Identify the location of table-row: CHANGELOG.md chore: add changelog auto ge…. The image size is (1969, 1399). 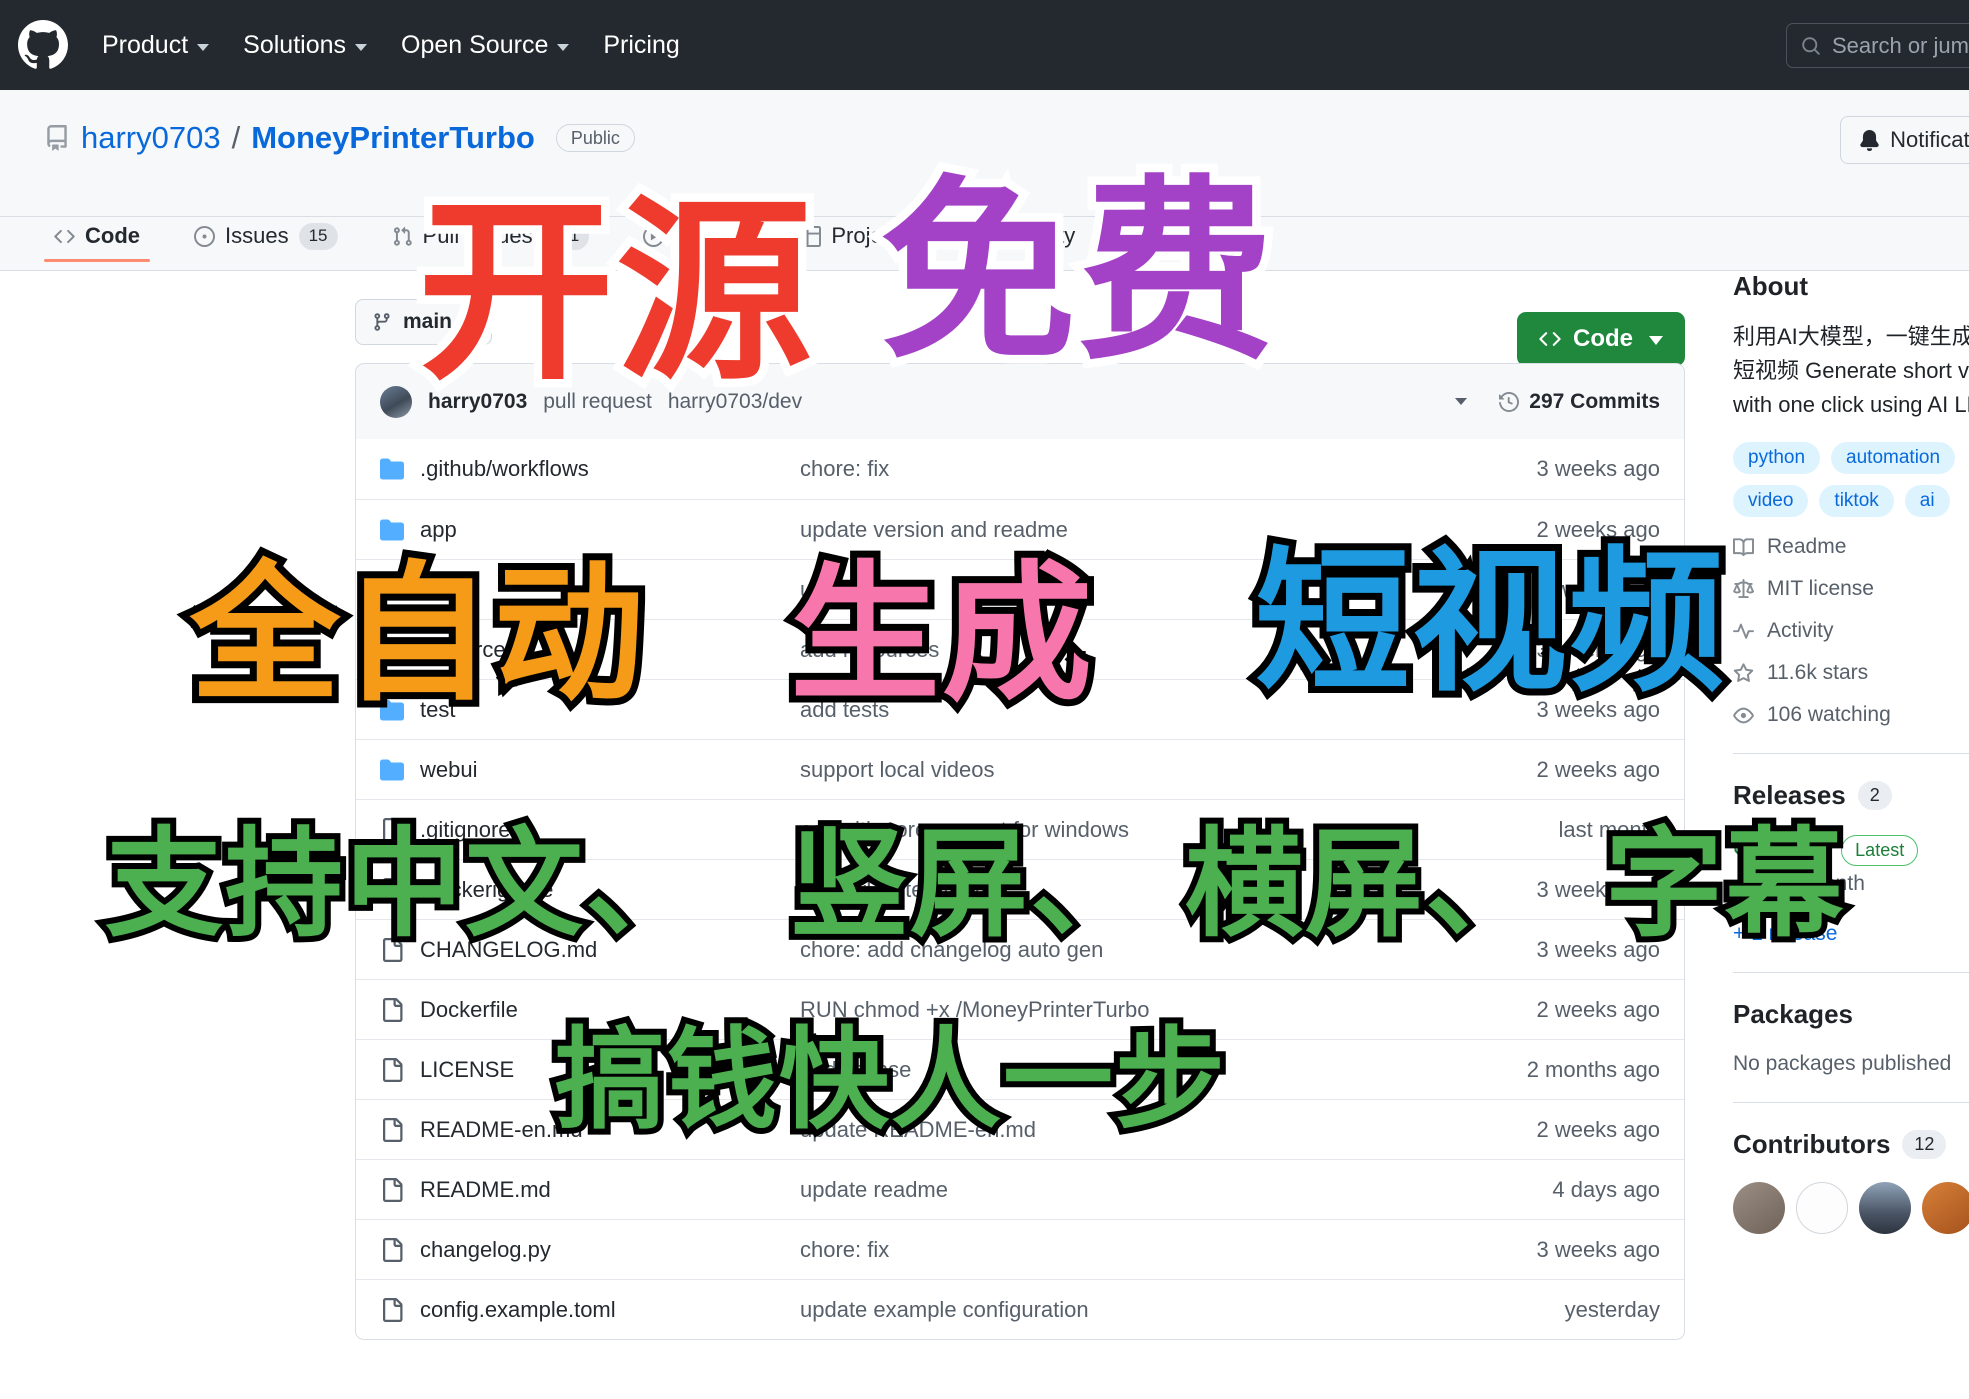
(1020, 949).